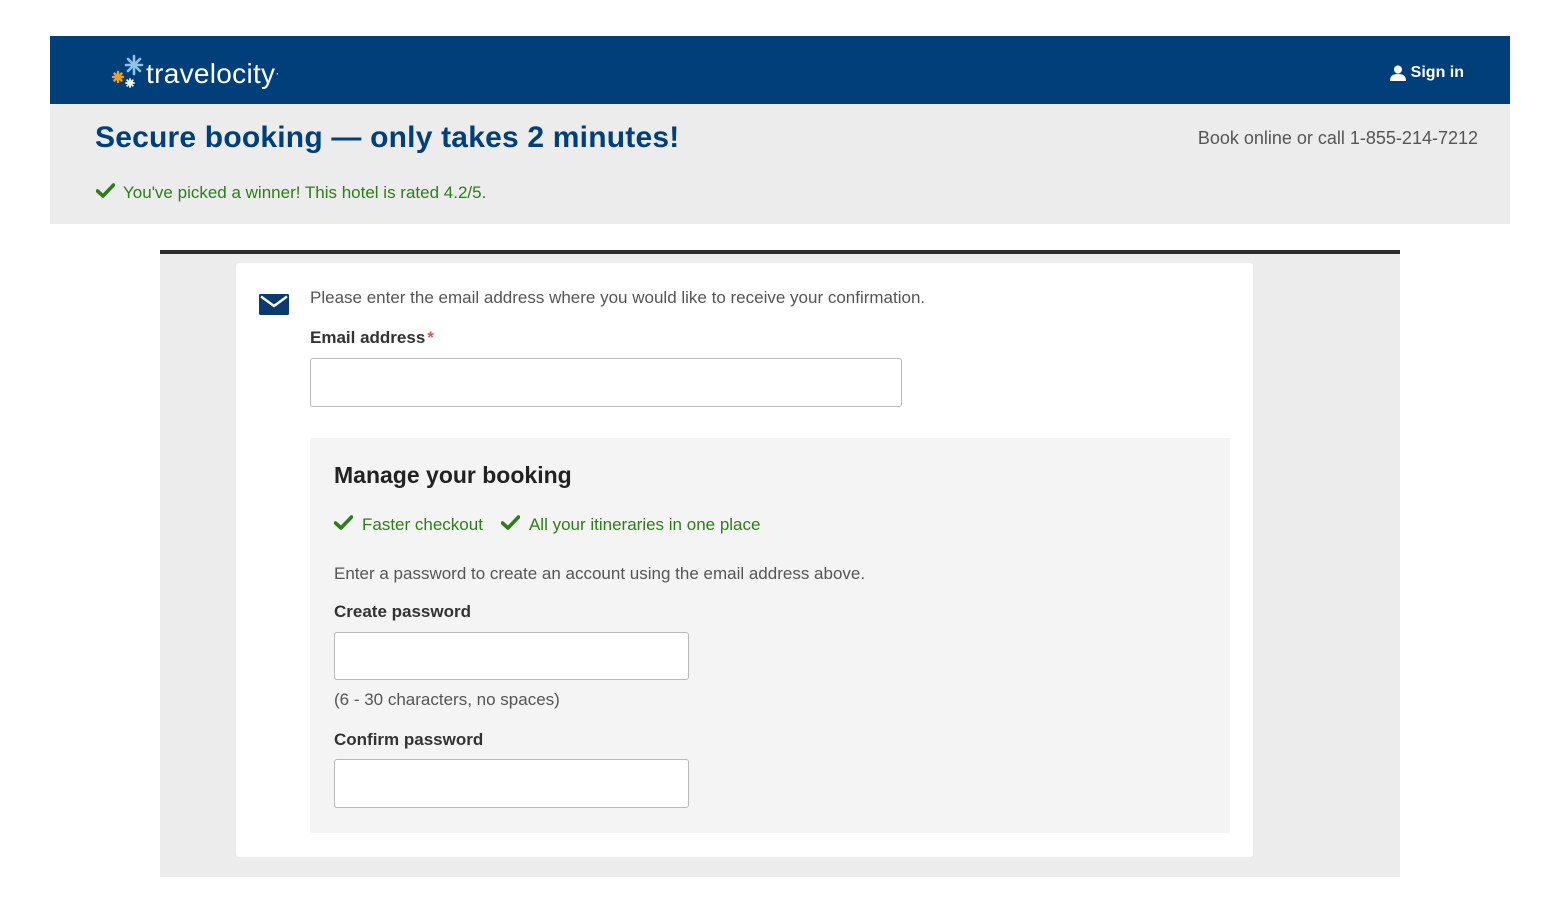  Describe the element at coordinates (422, 524) in the screenshot. I see `benefit-label: Faster checkout` at that location.